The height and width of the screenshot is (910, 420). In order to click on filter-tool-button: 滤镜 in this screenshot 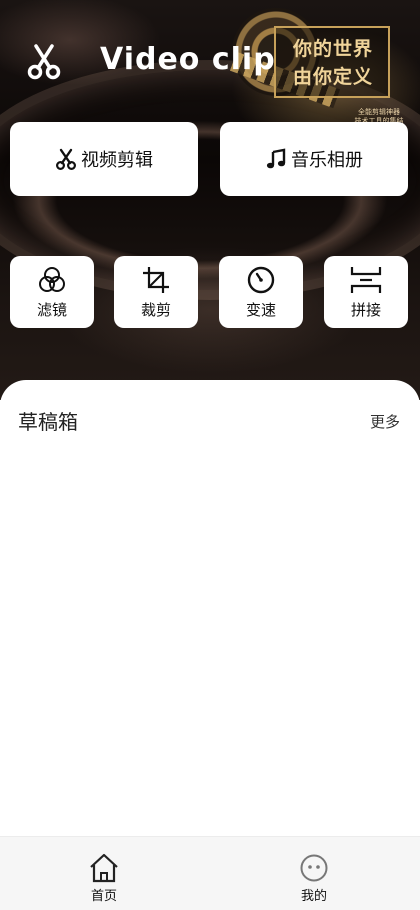, I will do `click(52, 292)`.